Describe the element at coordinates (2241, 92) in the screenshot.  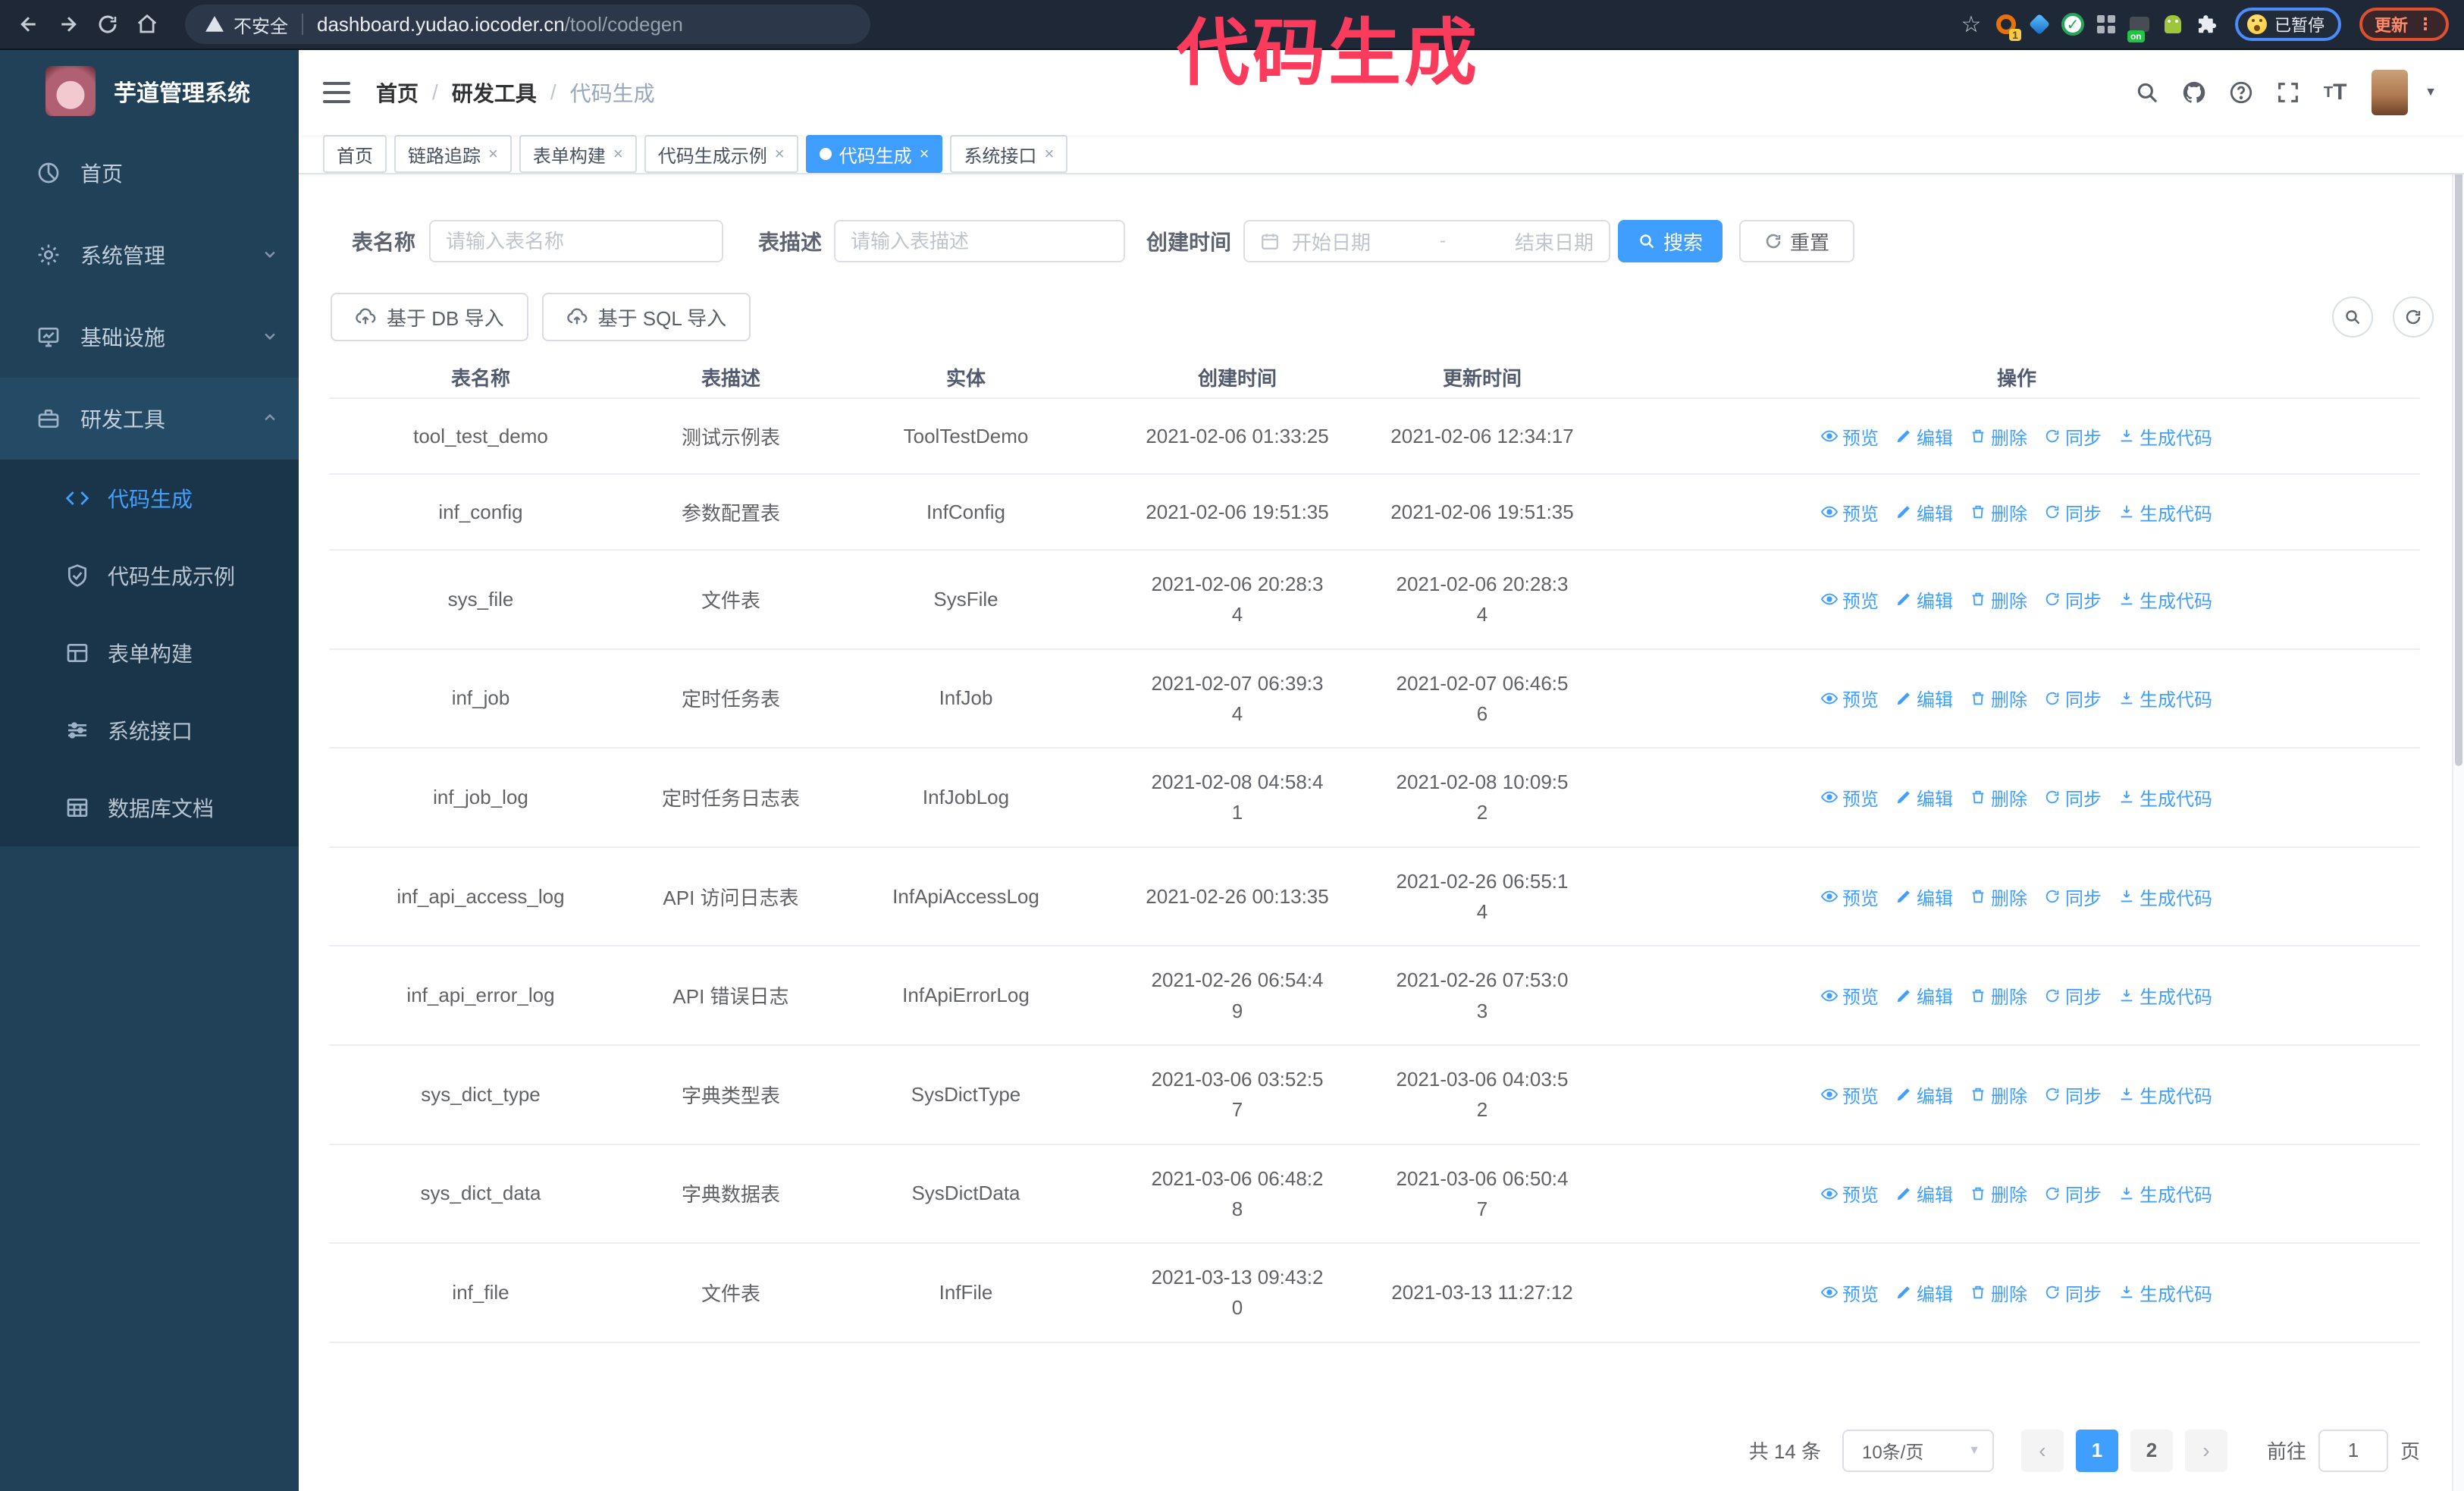
I see `help-icon` at that location.